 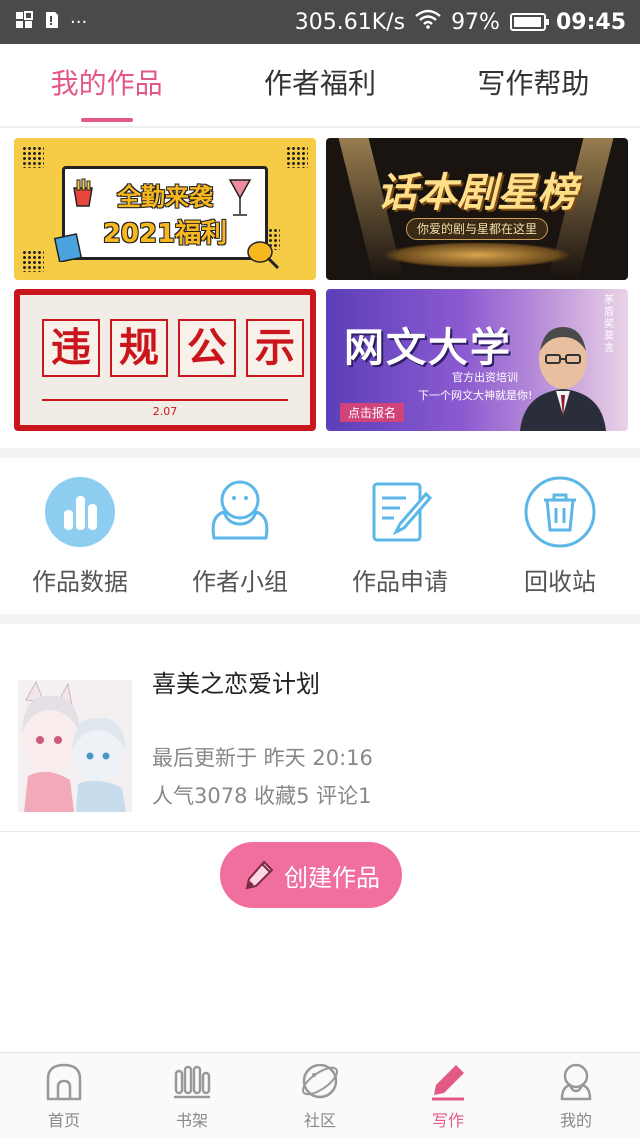 I want to click on shortcut-work-application: 作品申请, so click(x=400, y=535).